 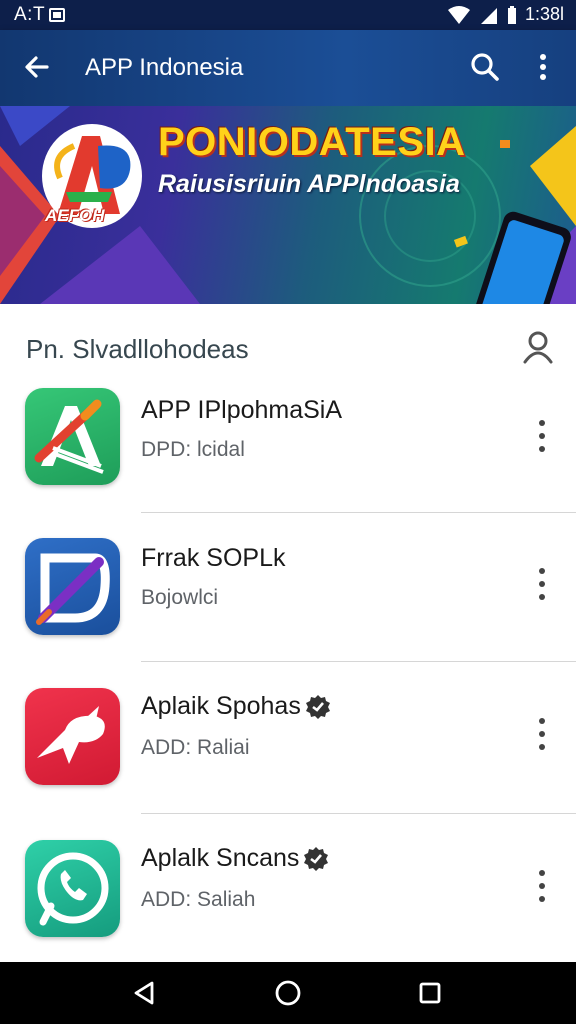 I want to click on status-time-left: A:T, so click(x=30, y=14).